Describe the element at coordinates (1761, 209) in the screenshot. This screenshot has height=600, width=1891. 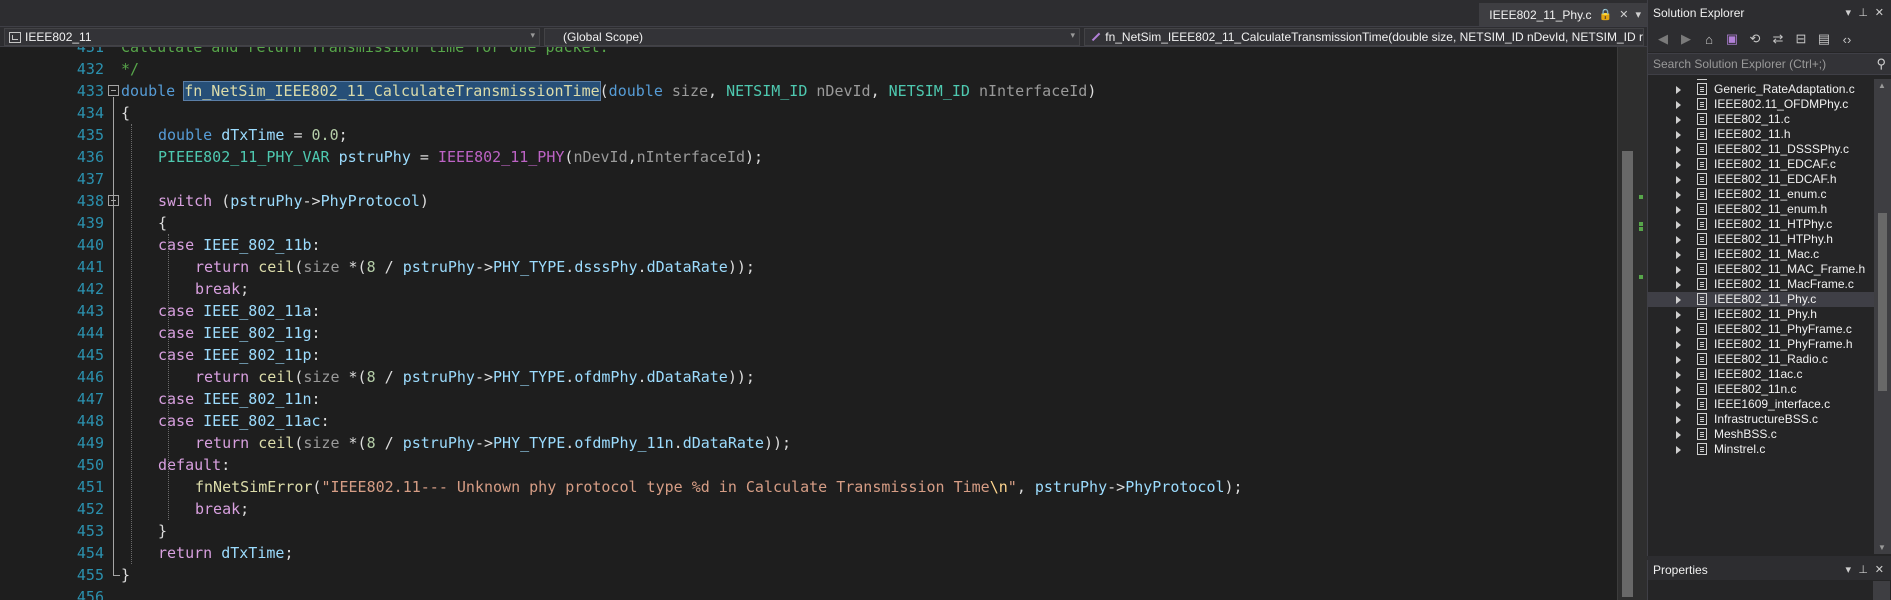
I see `file-tree-item: IEEE802_11_enum.h` at that location.